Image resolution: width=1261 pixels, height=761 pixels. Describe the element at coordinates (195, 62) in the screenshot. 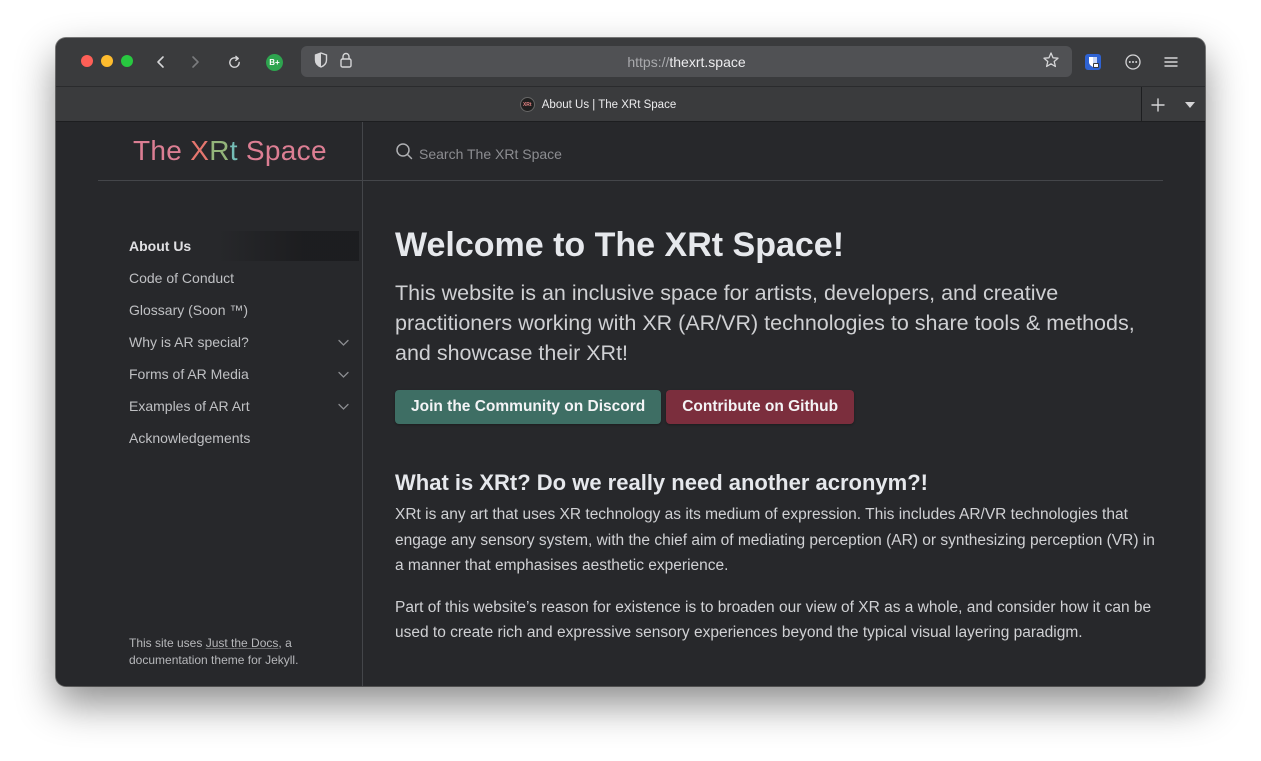

I see `forward-icon` at that location.